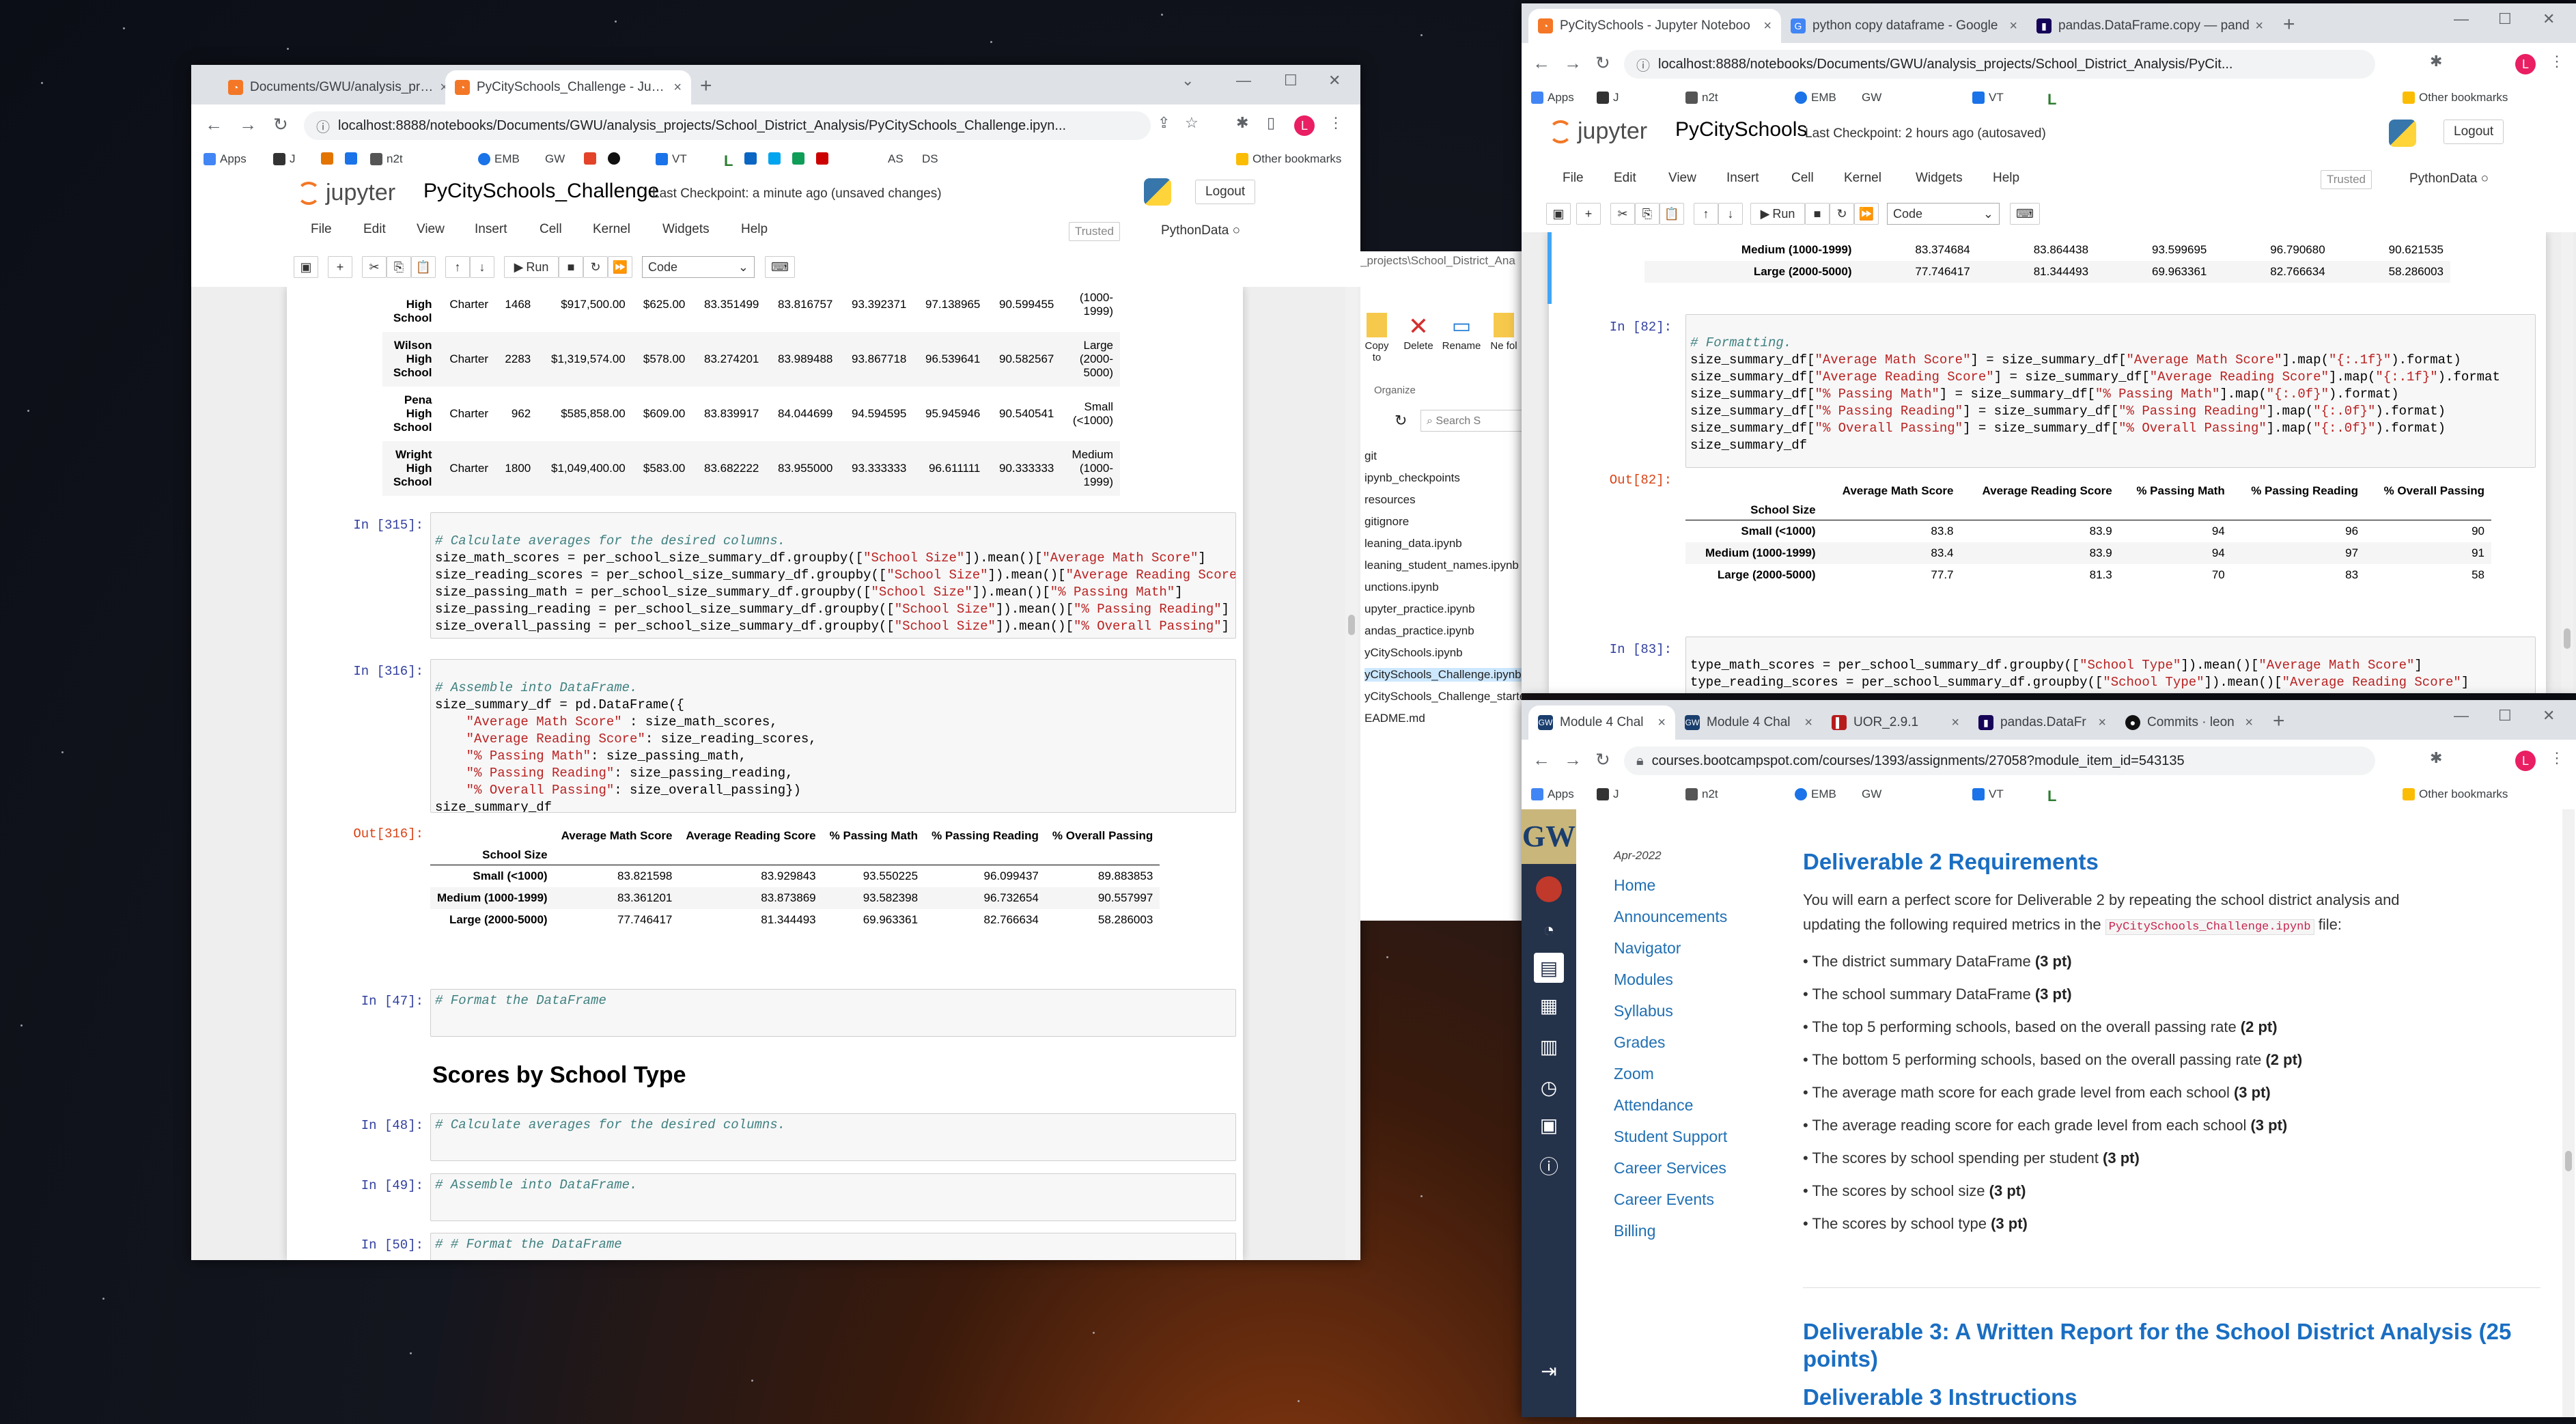 The height and width of the screenshot is (1424, 2576). I want to click on course-nav-career-services: Career Services, so click(1670, 1168).